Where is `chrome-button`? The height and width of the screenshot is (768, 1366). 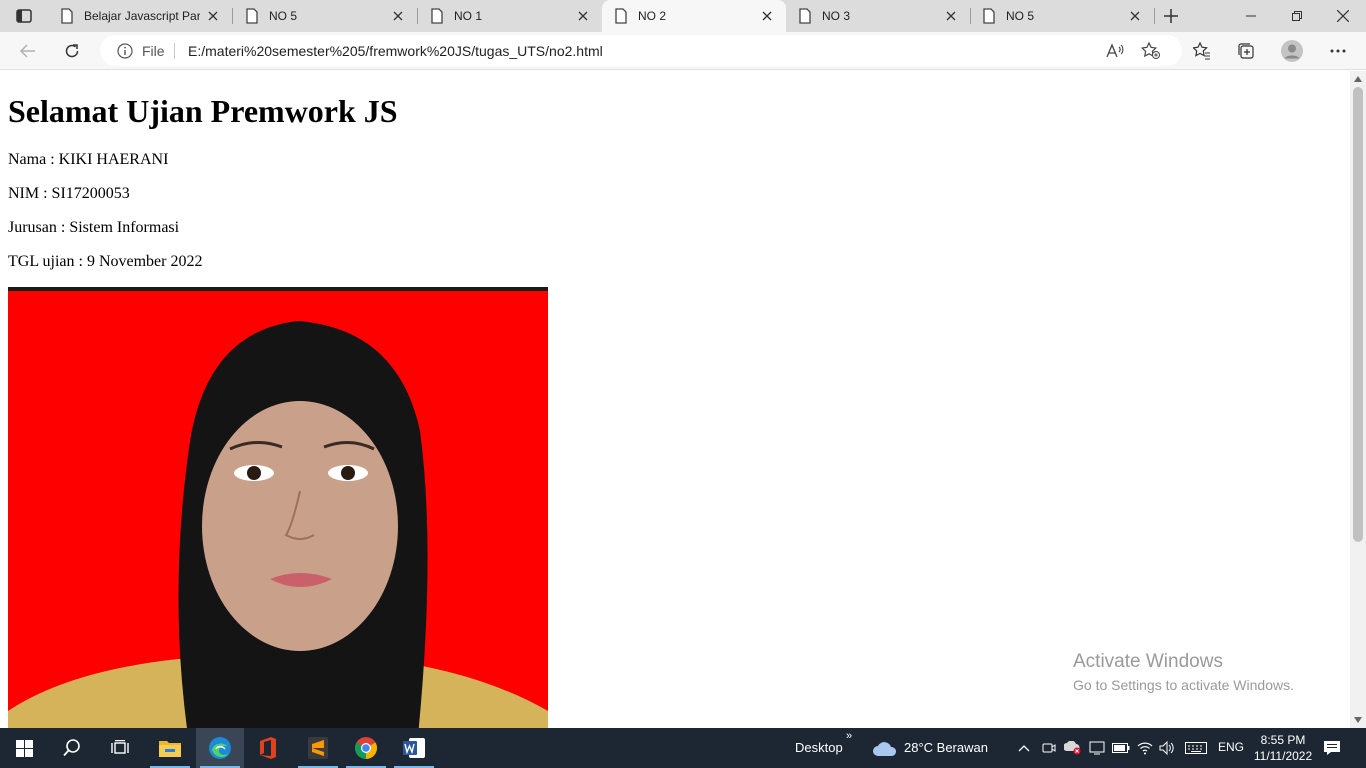 chrome-button is located at coordinates (366, 748).